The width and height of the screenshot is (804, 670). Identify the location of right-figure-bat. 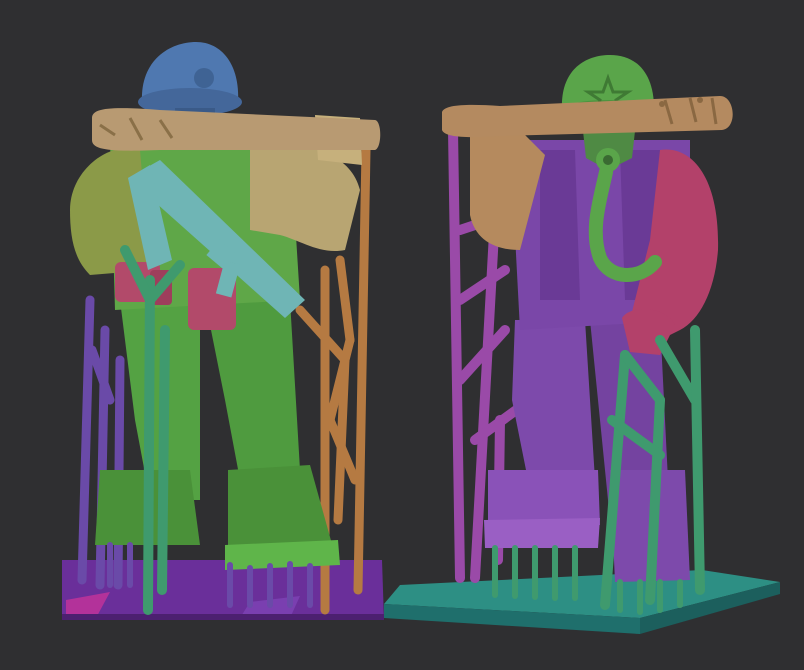
(587, 117).